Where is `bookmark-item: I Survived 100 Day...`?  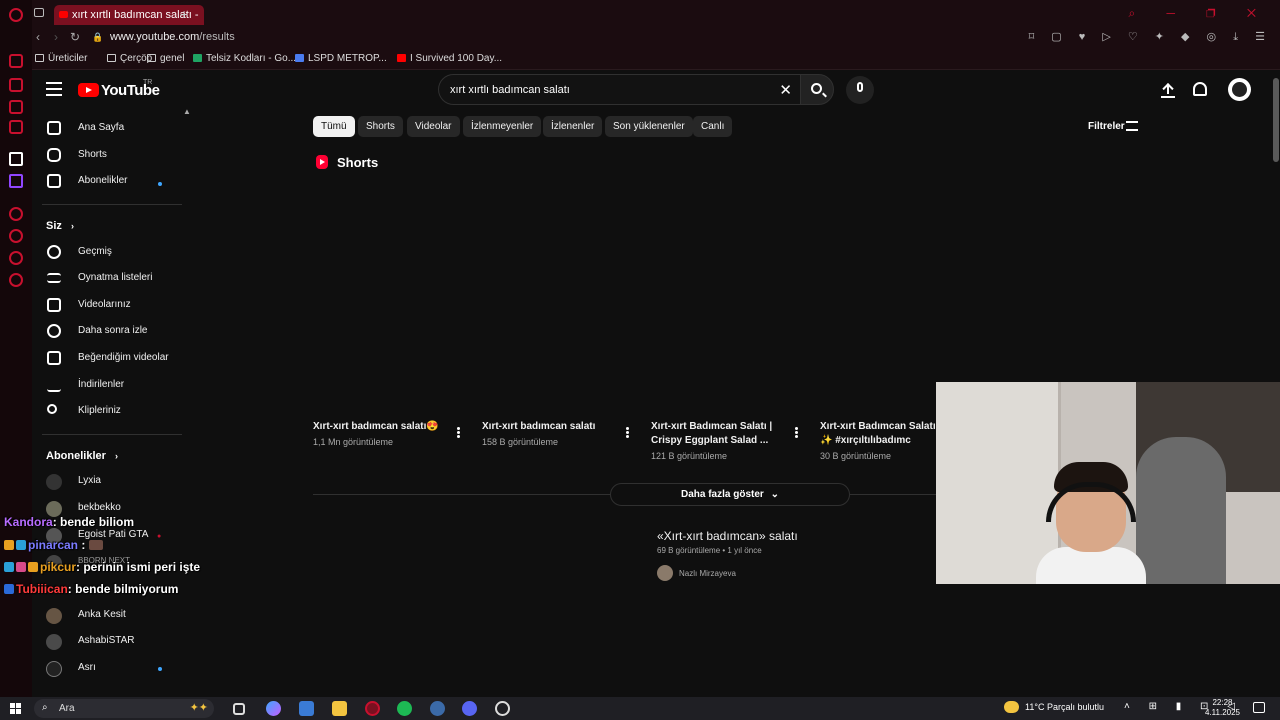 bookmark-item: I Survived 100 Day... is located at coordinates (449, 58).